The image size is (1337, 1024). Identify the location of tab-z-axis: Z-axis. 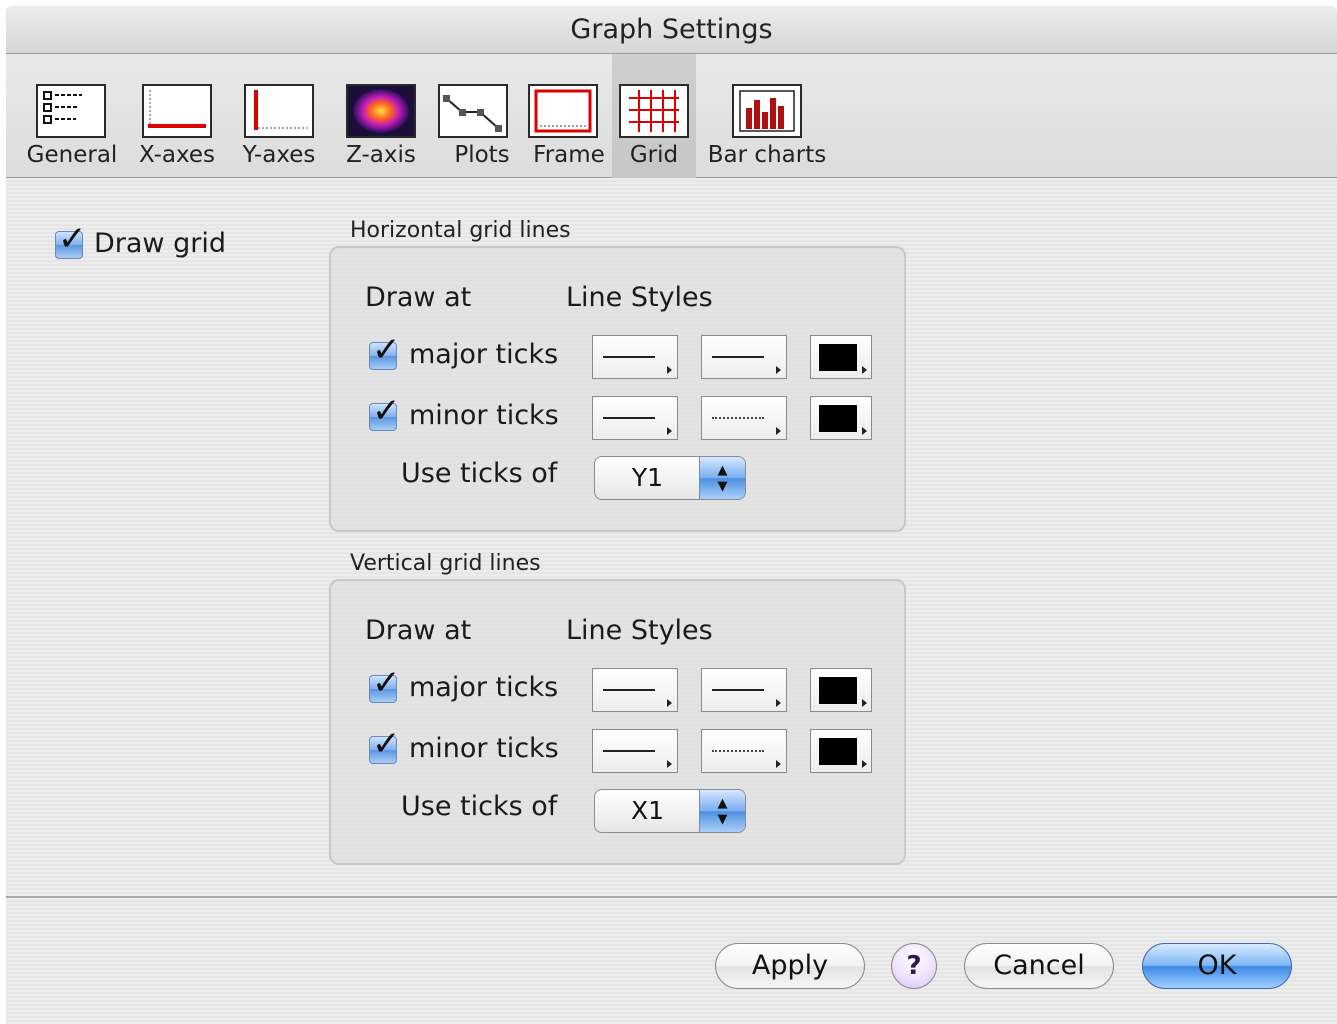
(381, 116).